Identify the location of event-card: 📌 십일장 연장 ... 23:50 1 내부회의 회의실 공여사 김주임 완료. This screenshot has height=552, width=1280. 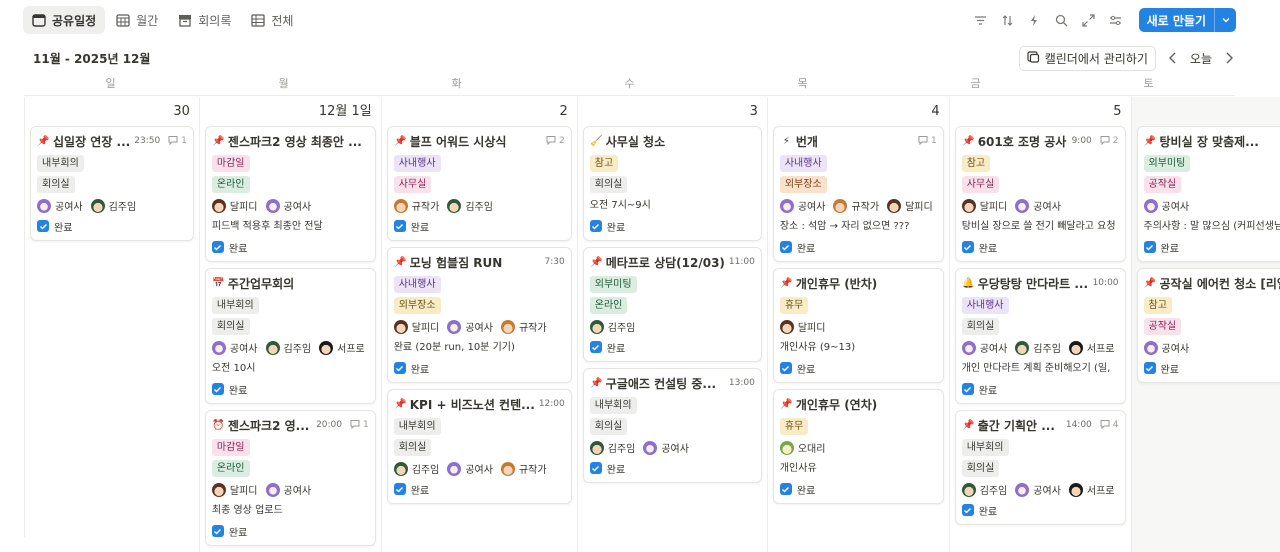
(112, 183).